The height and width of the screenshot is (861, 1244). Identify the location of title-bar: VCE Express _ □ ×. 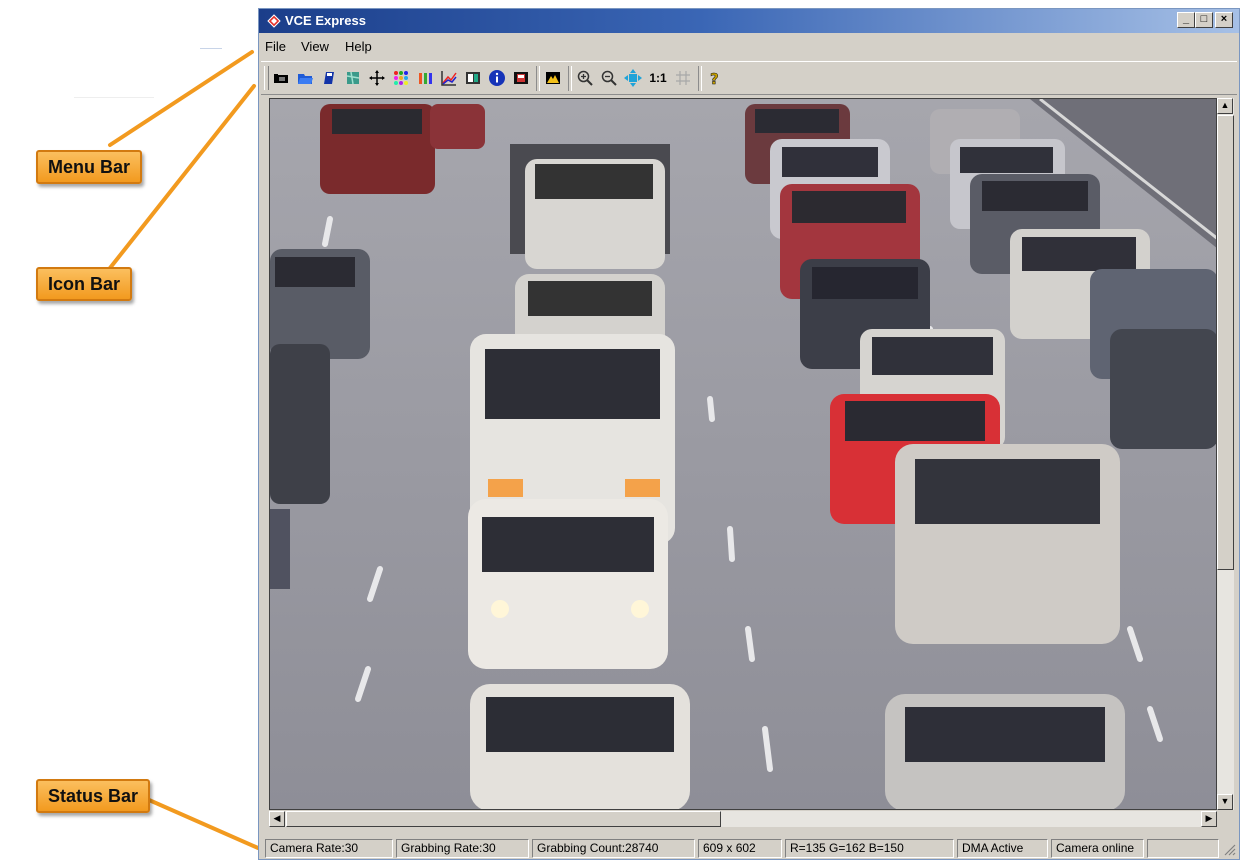
(749, 21).